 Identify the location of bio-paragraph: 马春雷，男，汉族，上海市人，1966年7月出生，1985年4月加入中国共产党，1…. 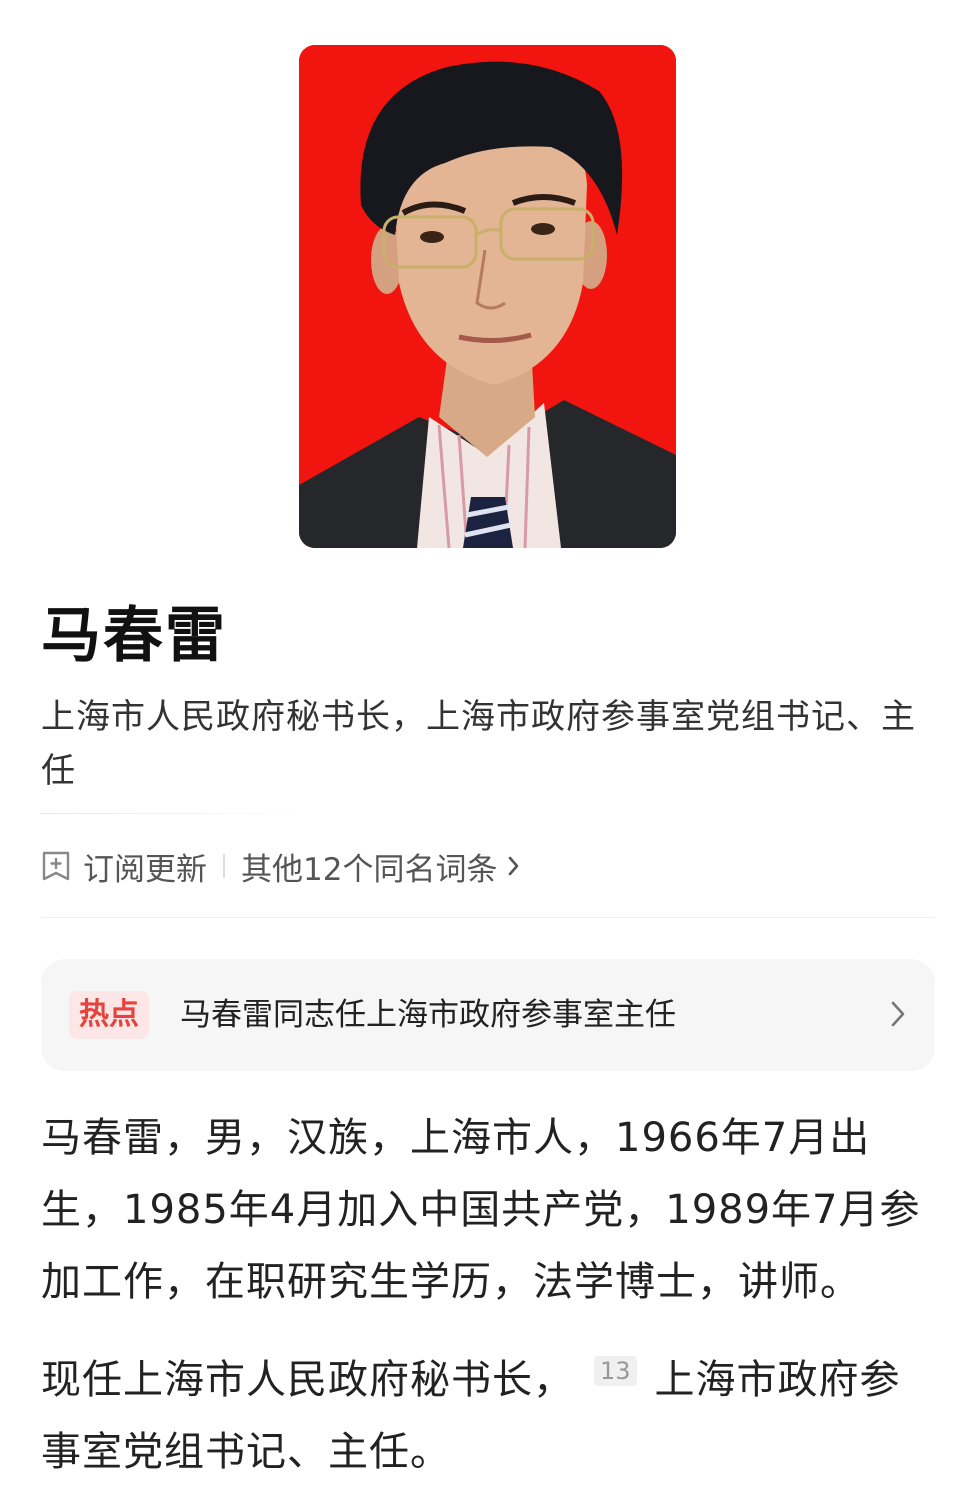
(481, 1210).